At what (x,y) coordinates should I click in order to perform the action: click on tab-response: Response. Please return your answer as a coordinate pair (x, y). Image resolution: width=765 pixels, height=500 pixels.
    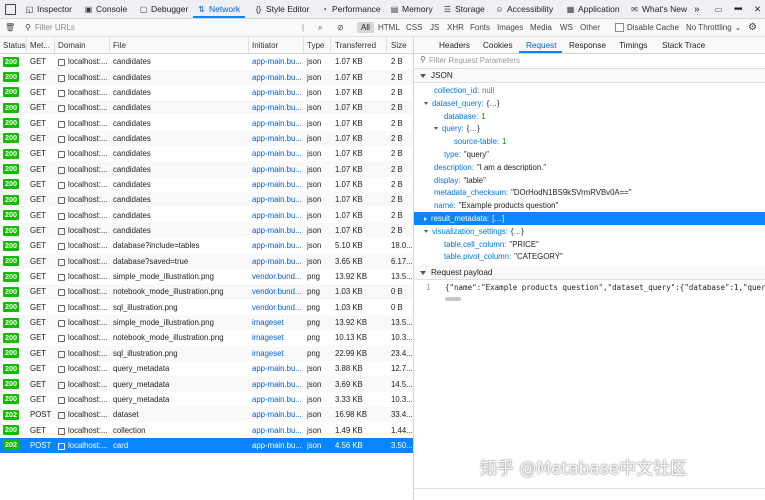
    Looking at the image, I should click on (587, 45).